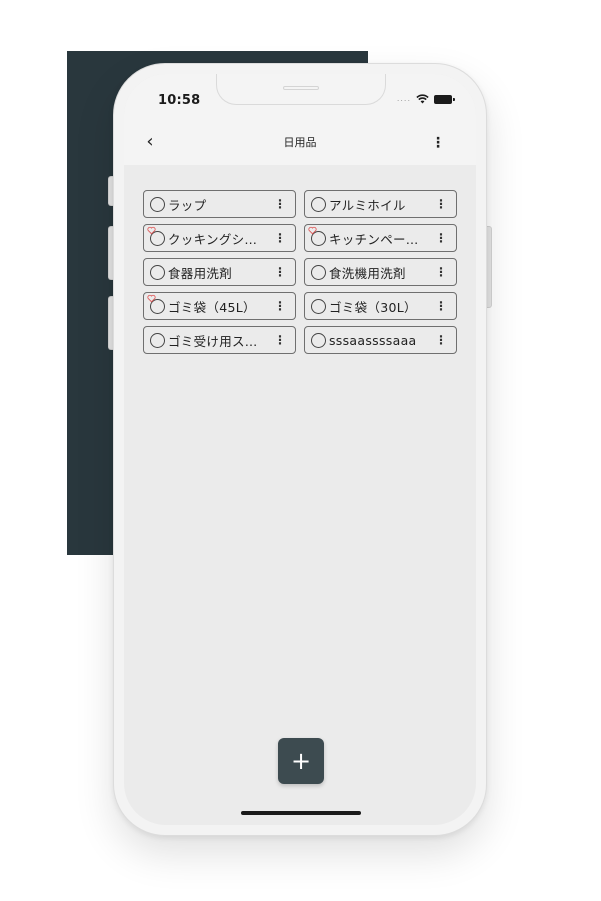 The height and width of the screenshot is (901, 601). I want to click on status-time: 10:58, so click(179, 100).